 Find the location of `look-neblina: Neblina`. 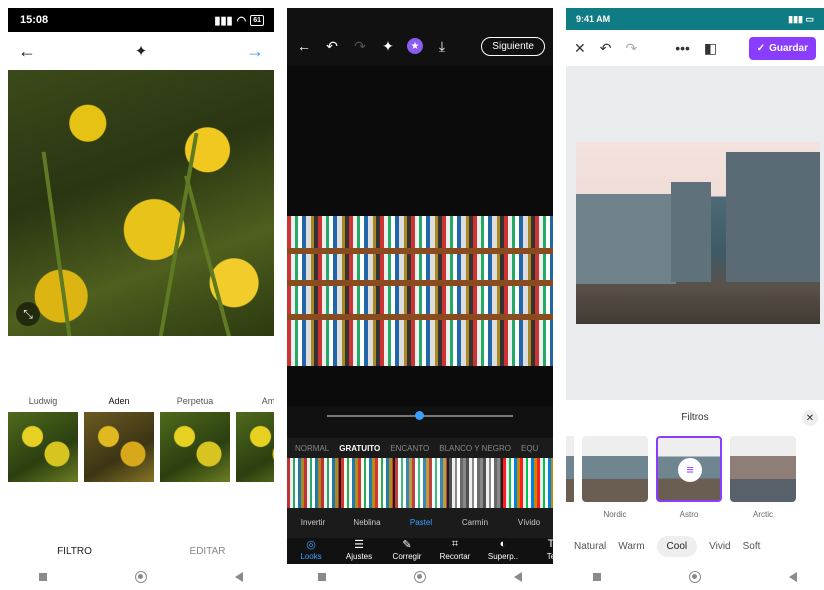

look-neblina: Neblina is located at coordinates (367, 498).